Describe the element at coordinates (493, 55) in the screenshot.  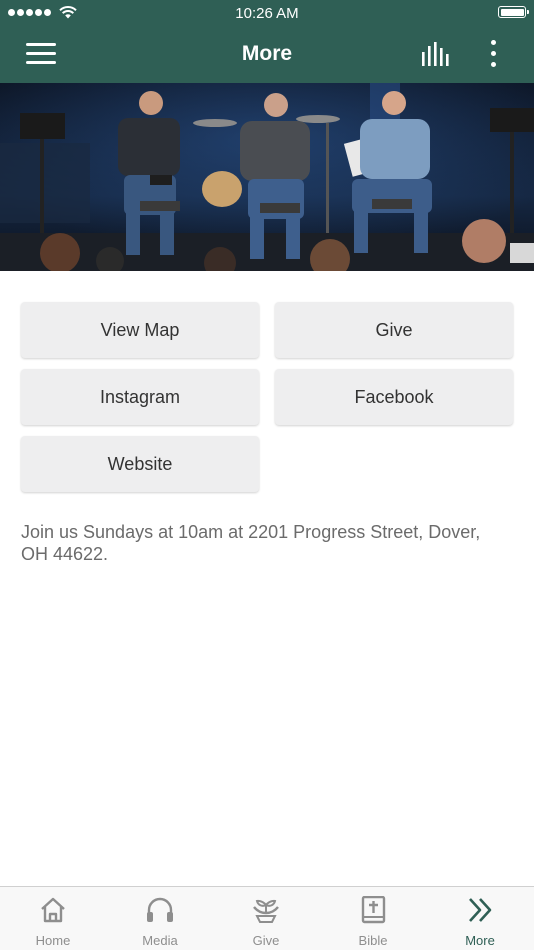
I see `vertical-dots-icon` at that location.